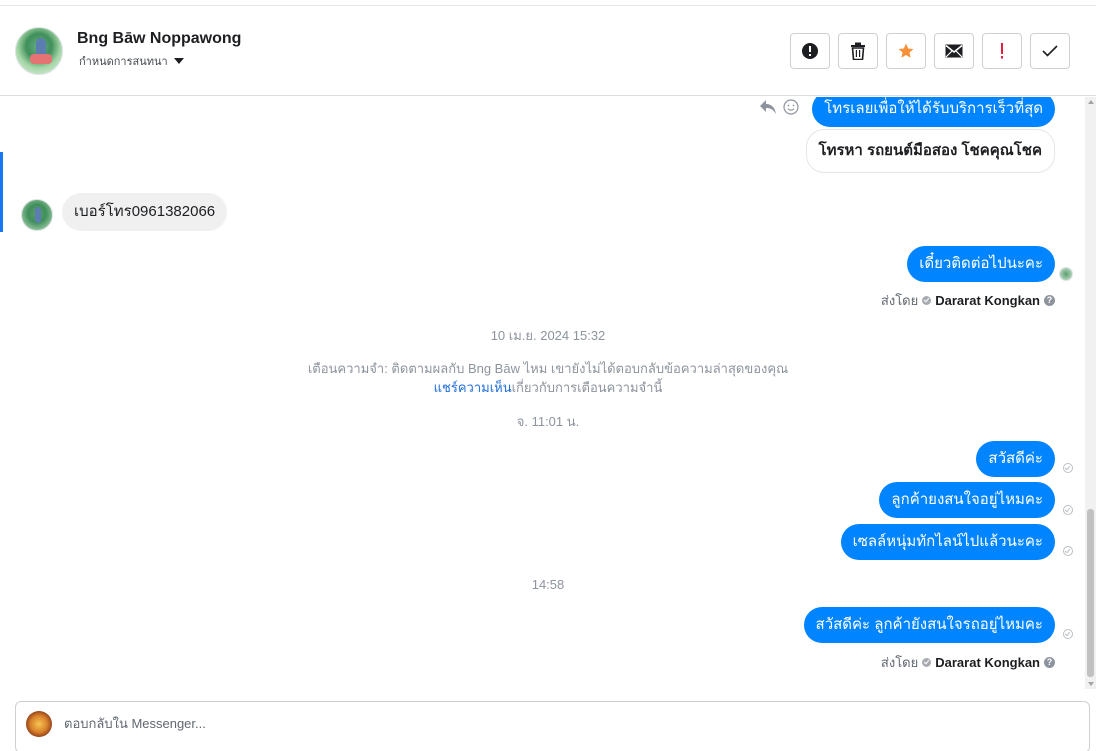 The height and width of the screenshot is (751, 1096). What do you see at coordinates (768, 107) in the screenshot?
I see `reply-icon` at bounding box center [768, 107].